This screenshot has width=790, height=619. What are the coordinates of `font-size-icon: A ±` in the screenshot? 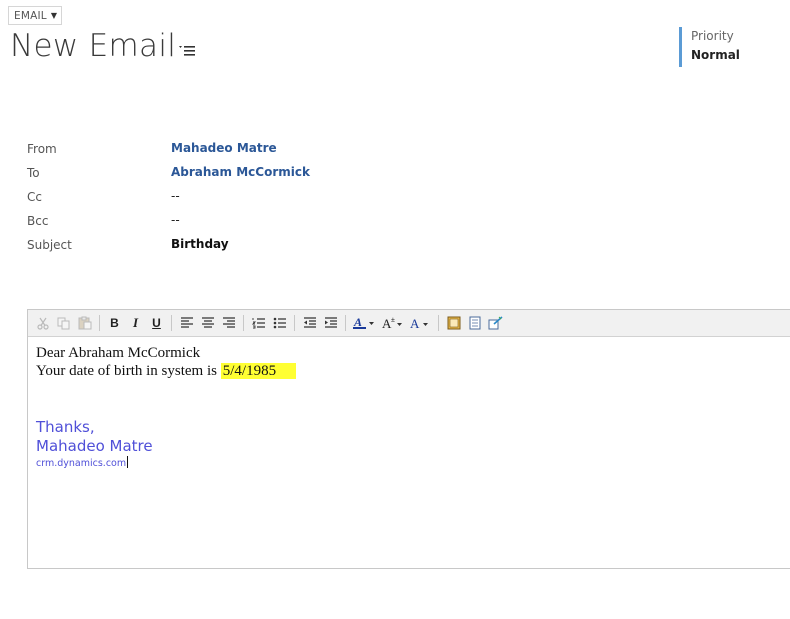 It's located at (392, 323).